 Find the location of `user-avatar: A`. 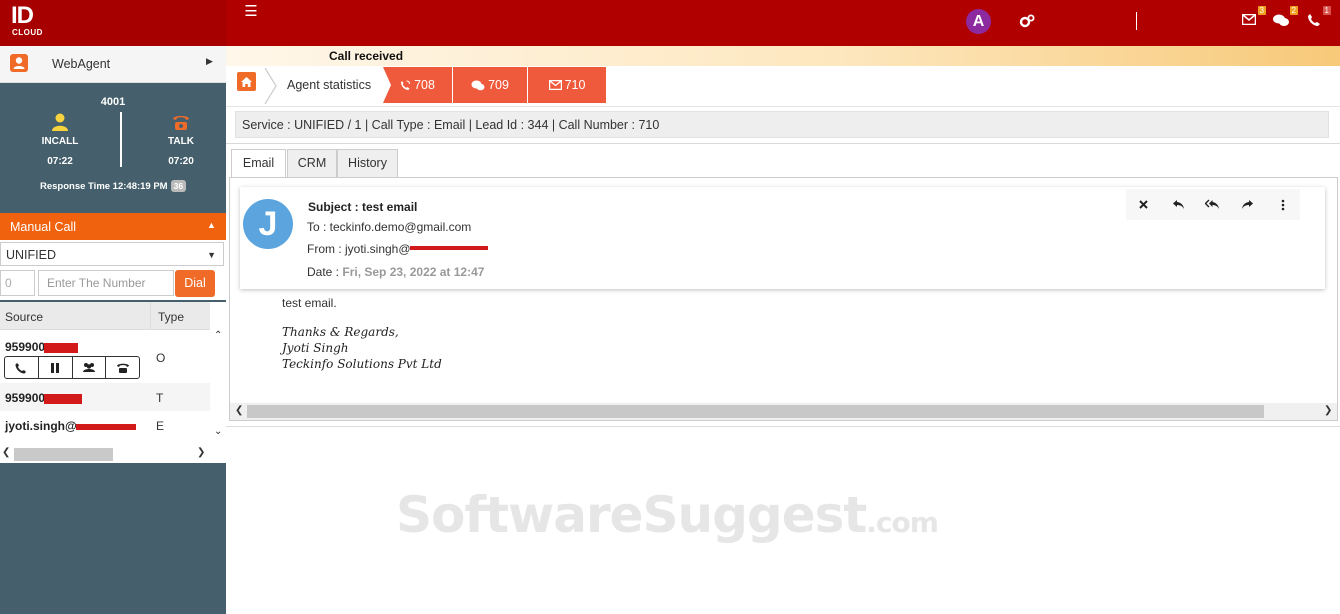

user-avatar: A is located at coordinates (978, 21).